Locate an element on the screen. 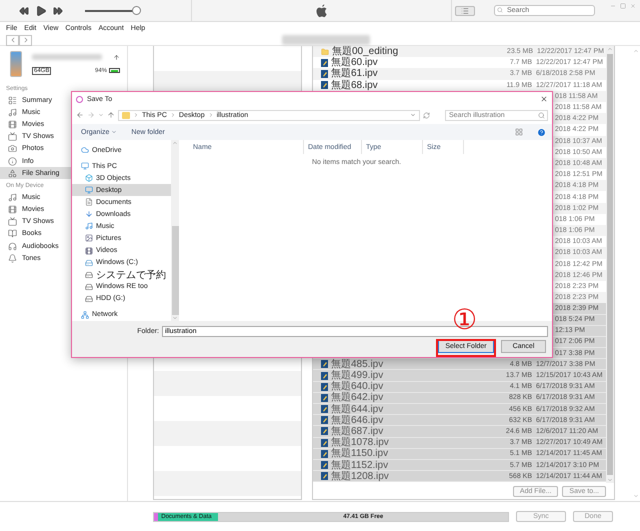 This screenshot has height=531, width=640. arrow-up-icon is located at coordinates (111, 115).